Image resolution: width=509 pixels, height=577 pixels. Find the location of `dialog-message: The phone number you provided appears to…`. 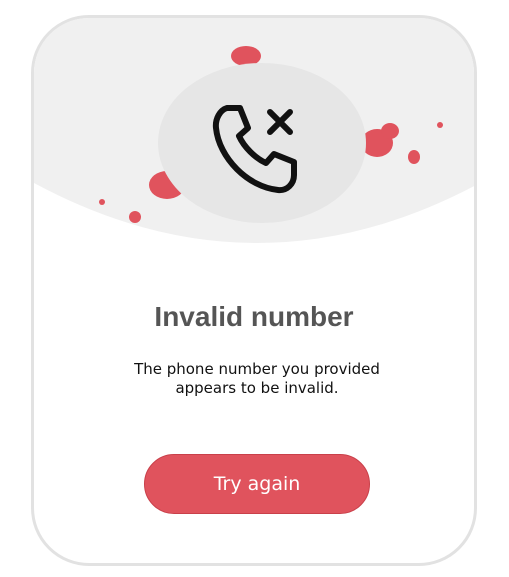

dialog-message: The phone number you provided appears to… is located at coordinates (257, 378).